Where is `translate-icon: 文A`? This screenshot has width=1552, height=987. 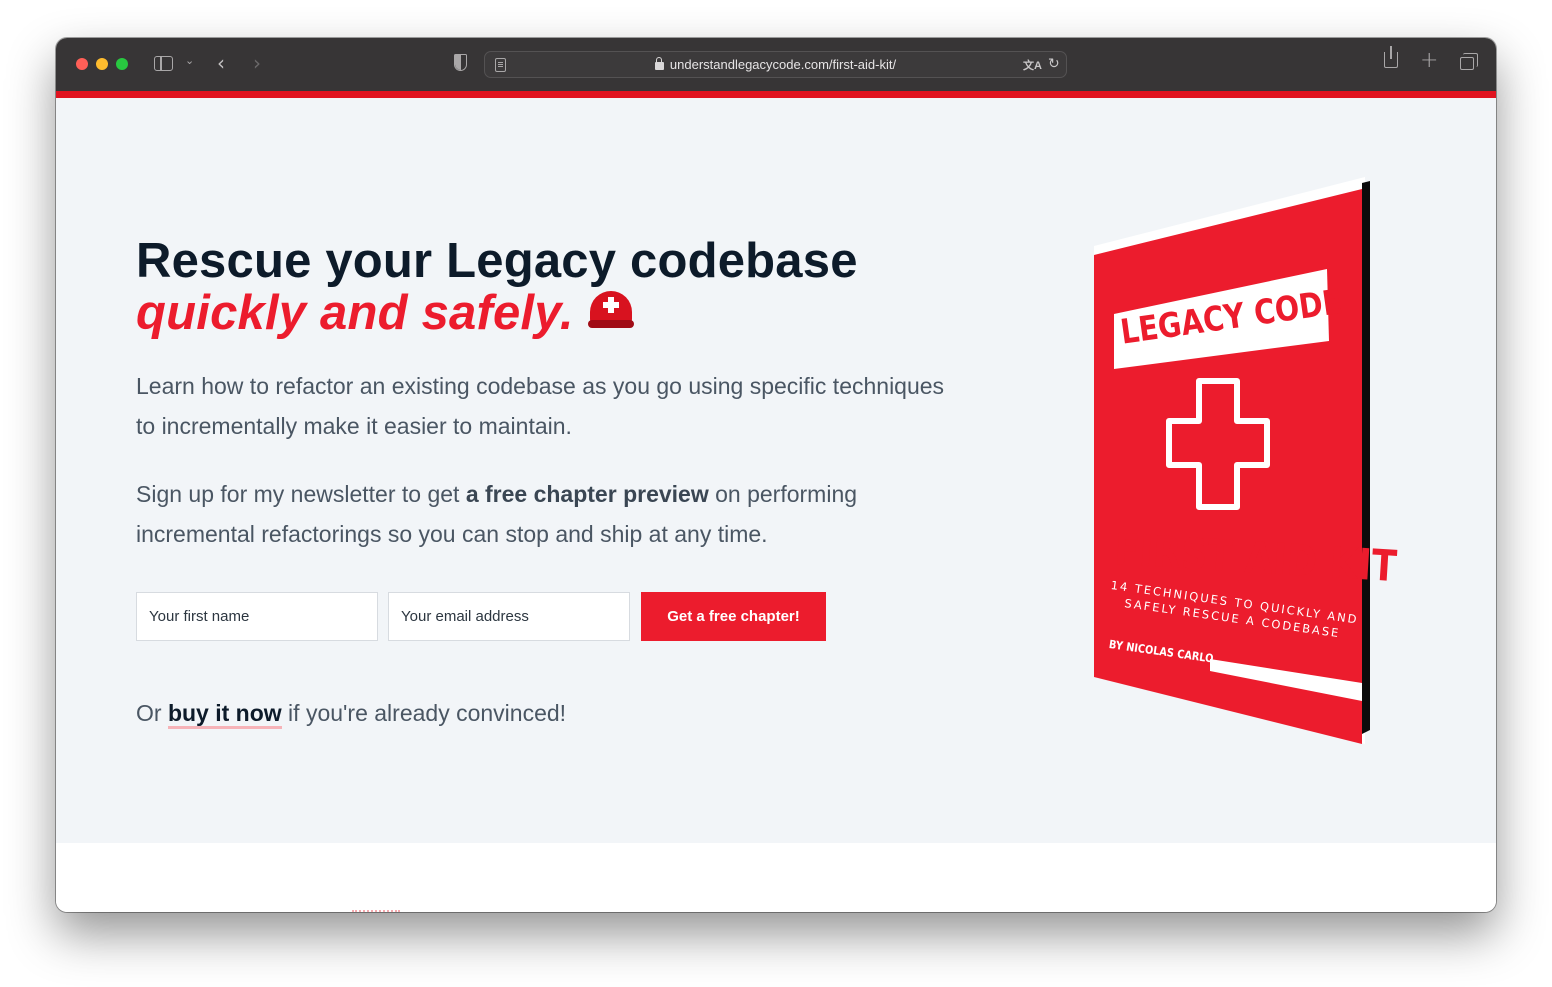
translate-icon: 文A is located at coordinates (1032, 65).